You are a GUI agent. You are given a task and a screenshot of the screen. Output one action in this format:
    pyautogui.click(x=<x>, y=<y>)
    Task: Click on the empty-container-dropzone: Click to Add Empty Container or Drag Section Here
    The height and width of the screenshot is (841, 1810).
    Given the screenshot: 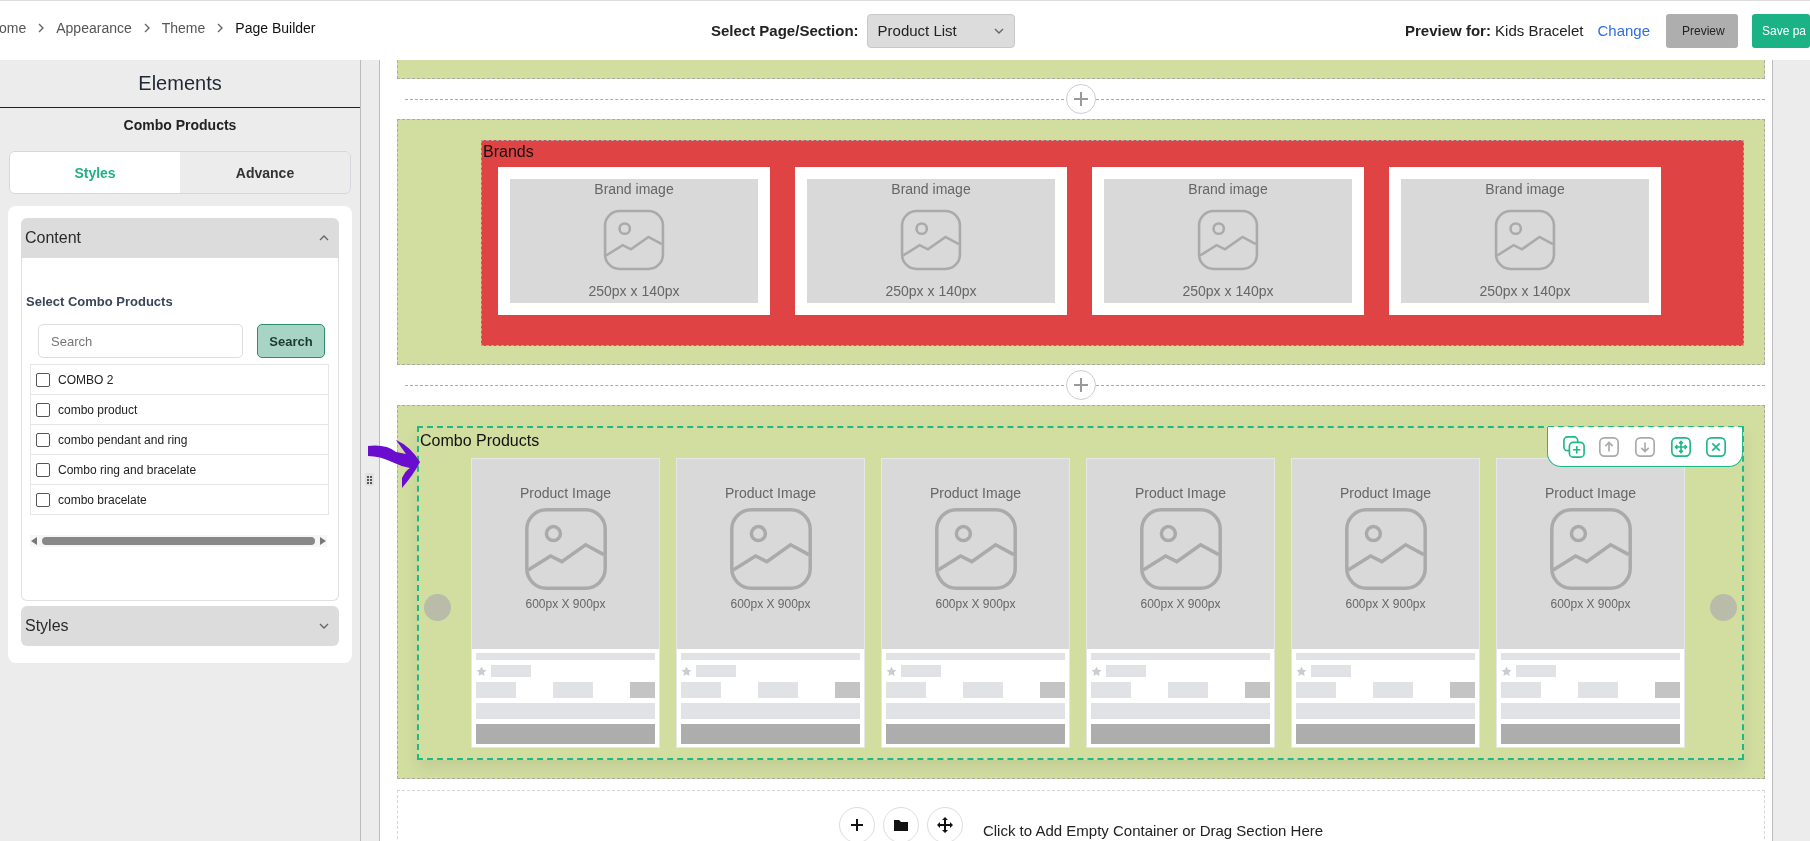 What is the action you would take?
    pyautogui.click(x=1081, y=815)
    